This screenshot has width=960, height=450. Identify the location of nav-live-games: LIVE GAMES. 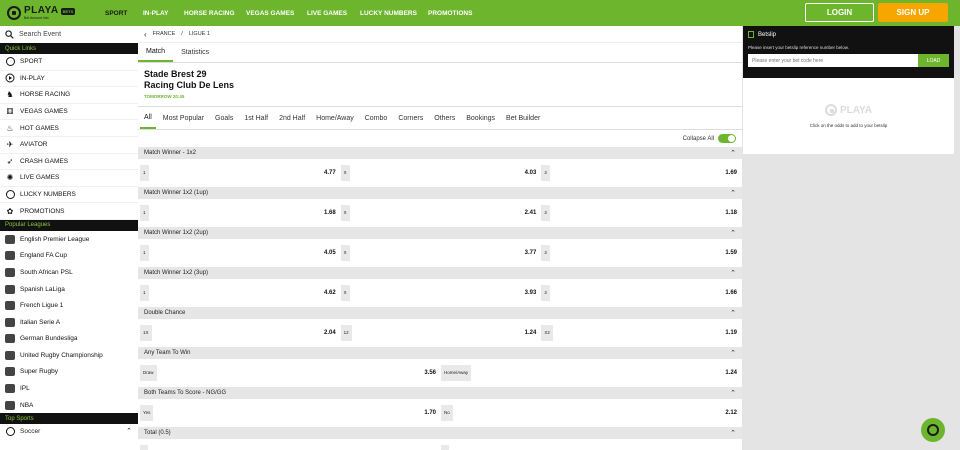
(327, 13).